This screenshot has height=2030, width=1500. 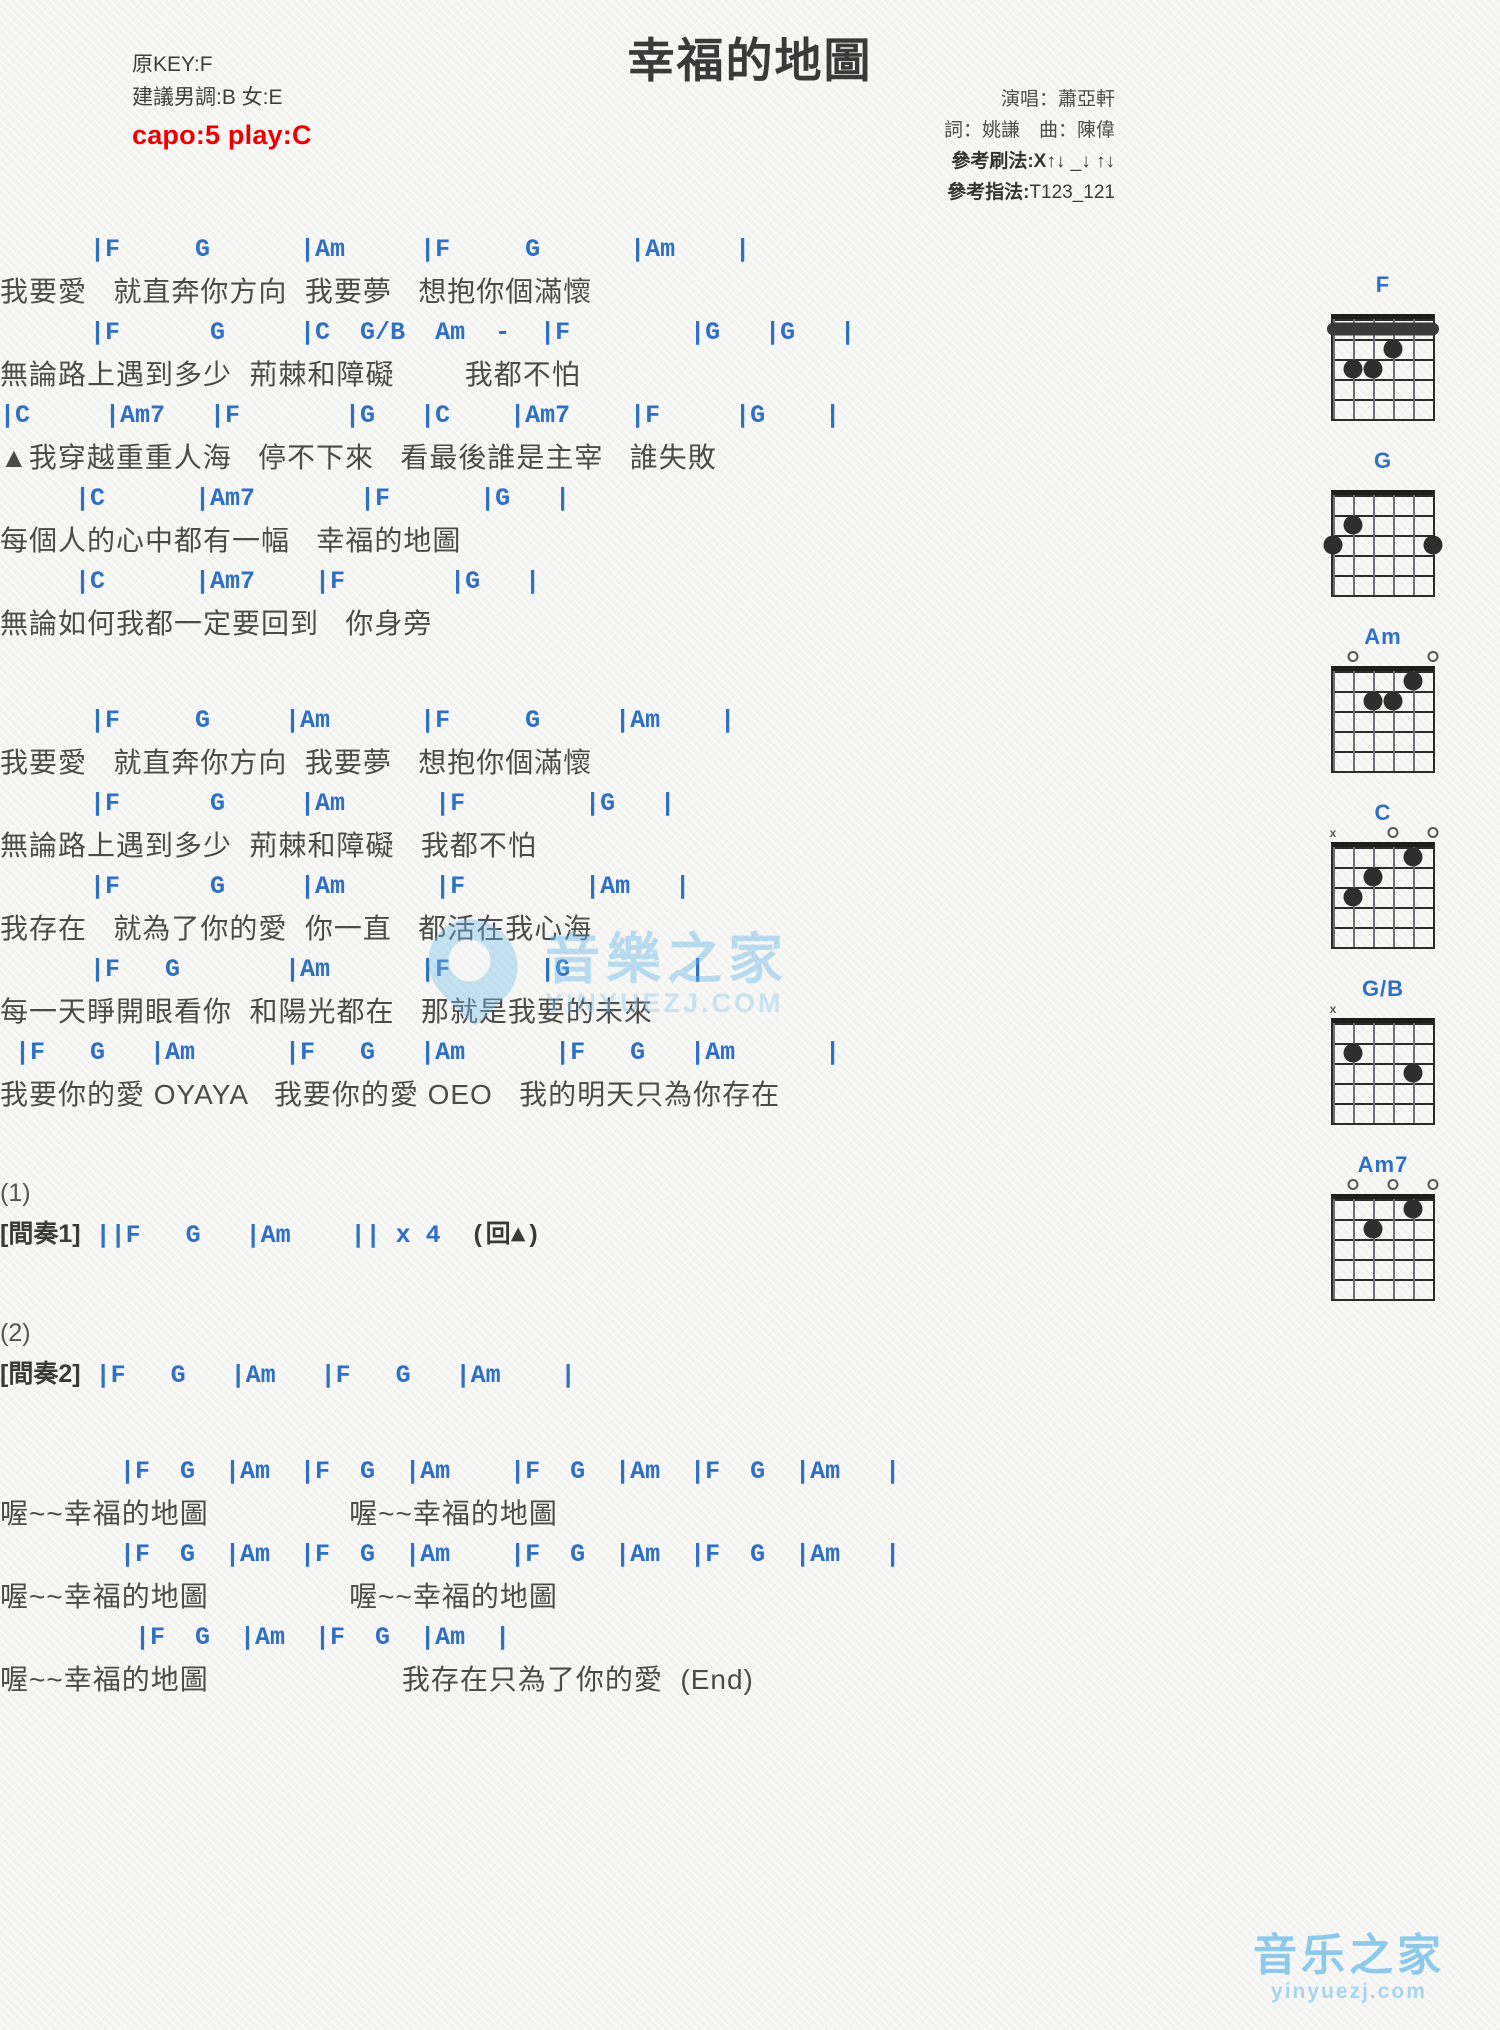 I want to click on picking-pattern: T123_121, so click(x=1072, y=192).